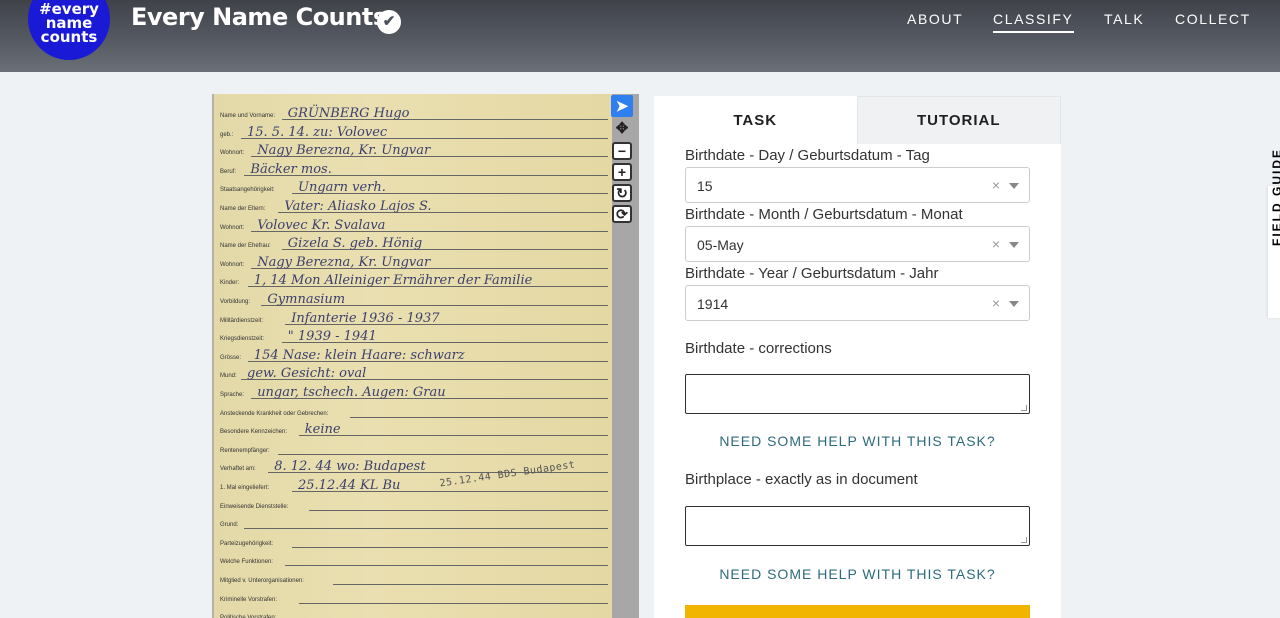 The width and height of the screenshot is (1280, 618). What do you see at coordinates (414, 335) in the screenshot?
I see `document-row: Kriegsdienstzeit: " 1939 - 1941` at bounding box center [414, 335].